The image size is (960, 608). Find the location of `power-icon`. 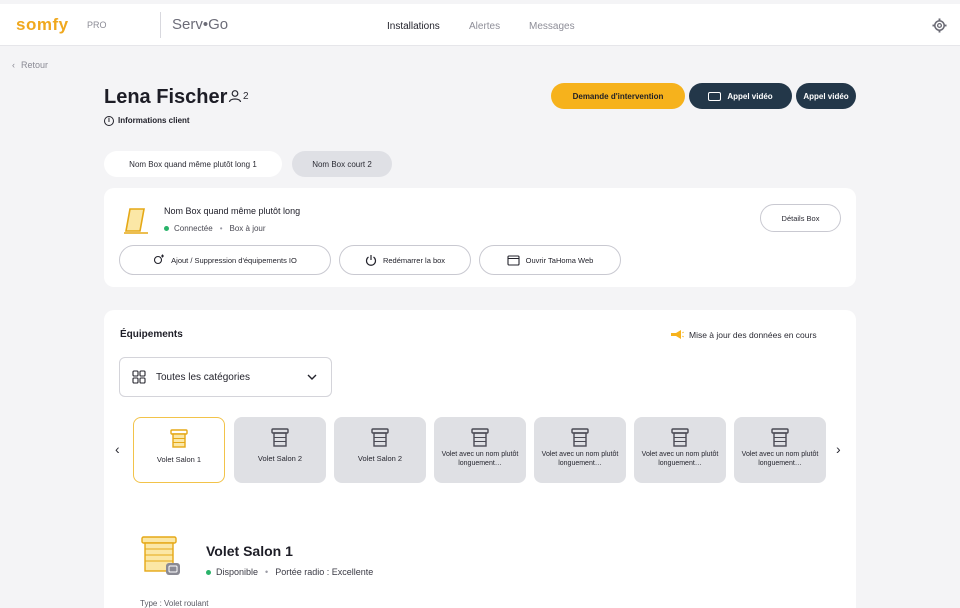

power-icon is located at coordinates (370, 260).